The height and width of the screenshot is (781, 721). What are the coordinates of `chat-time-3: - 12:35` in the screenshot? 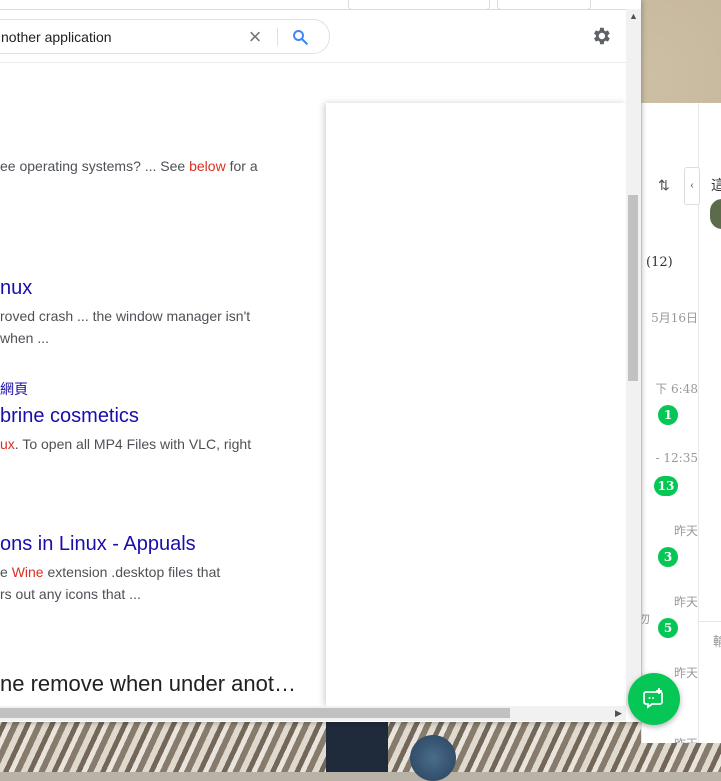 It's located at (676, 458).